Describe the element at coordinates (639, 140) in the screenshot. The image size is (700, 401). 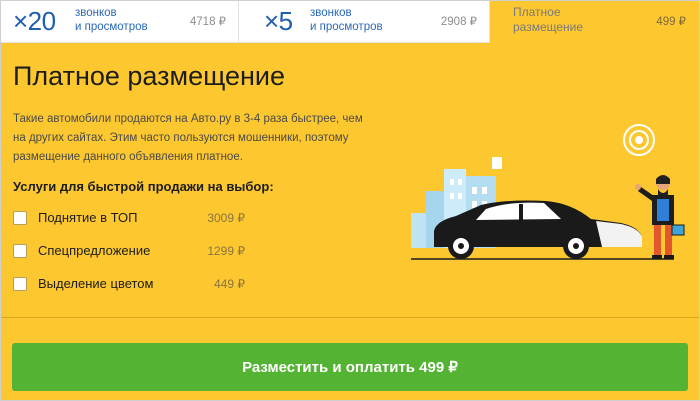
I see `target-icon` at that location.